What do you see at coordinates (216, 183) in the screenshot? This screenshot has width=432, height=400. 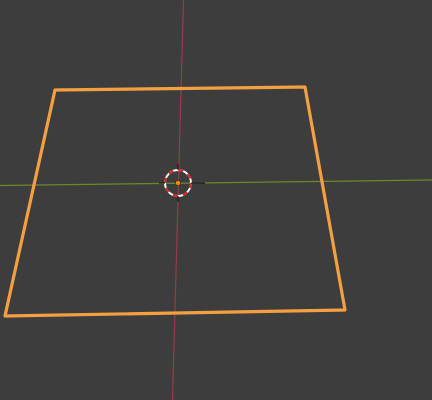 I see `y-axis-line` at bounding box center [216, 183].